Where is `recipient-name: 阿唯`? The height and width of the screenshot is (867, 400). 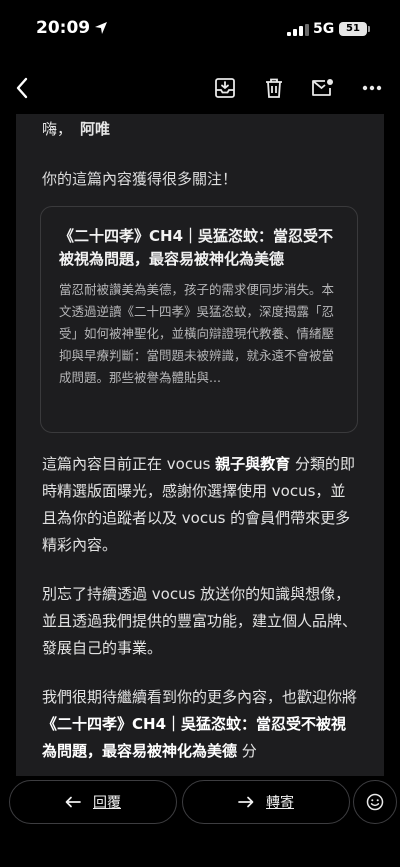 recipient-name: 阿唯 is located at coordinates (95, 129).